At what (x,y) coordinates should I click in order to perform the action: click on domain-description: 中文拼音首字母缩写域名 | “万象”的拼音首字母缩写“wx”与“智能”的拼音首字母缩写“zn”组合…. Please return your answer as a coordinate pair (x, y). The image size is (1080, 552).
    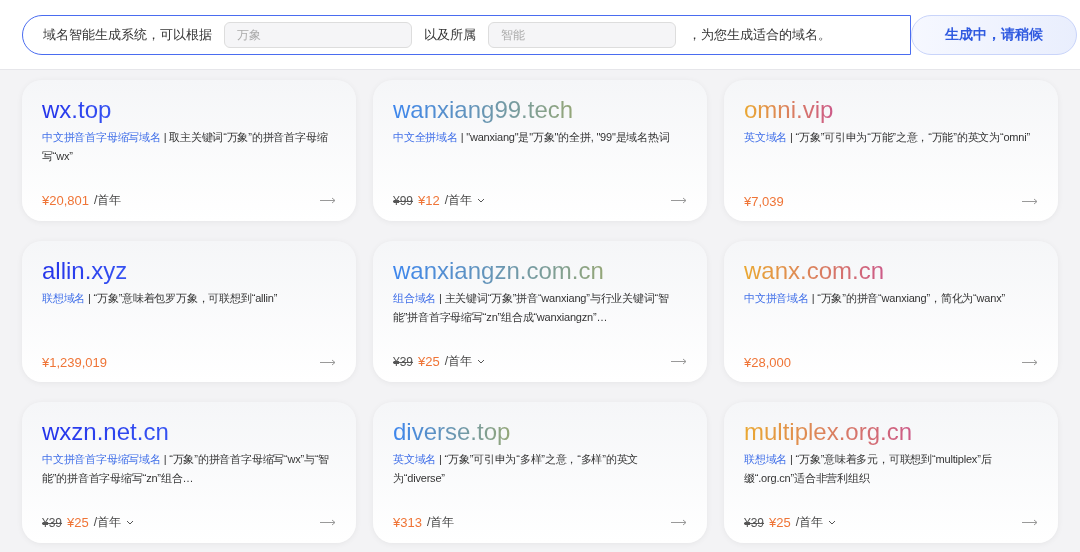
    Looking at the image, I should click on (186, 469).